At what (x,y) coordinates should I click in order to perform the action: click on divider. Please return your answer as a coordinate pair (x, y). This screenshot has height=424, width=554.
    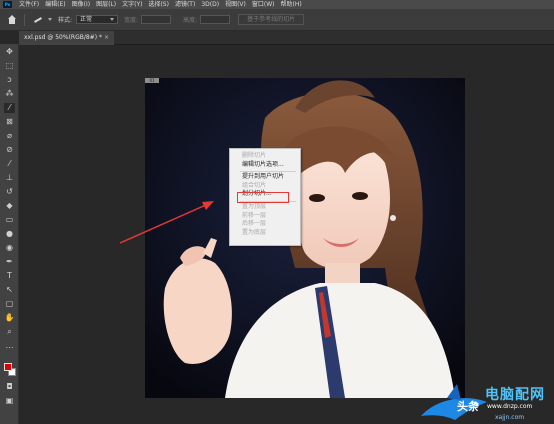
    Looking at the image, I should click on (24, 19).